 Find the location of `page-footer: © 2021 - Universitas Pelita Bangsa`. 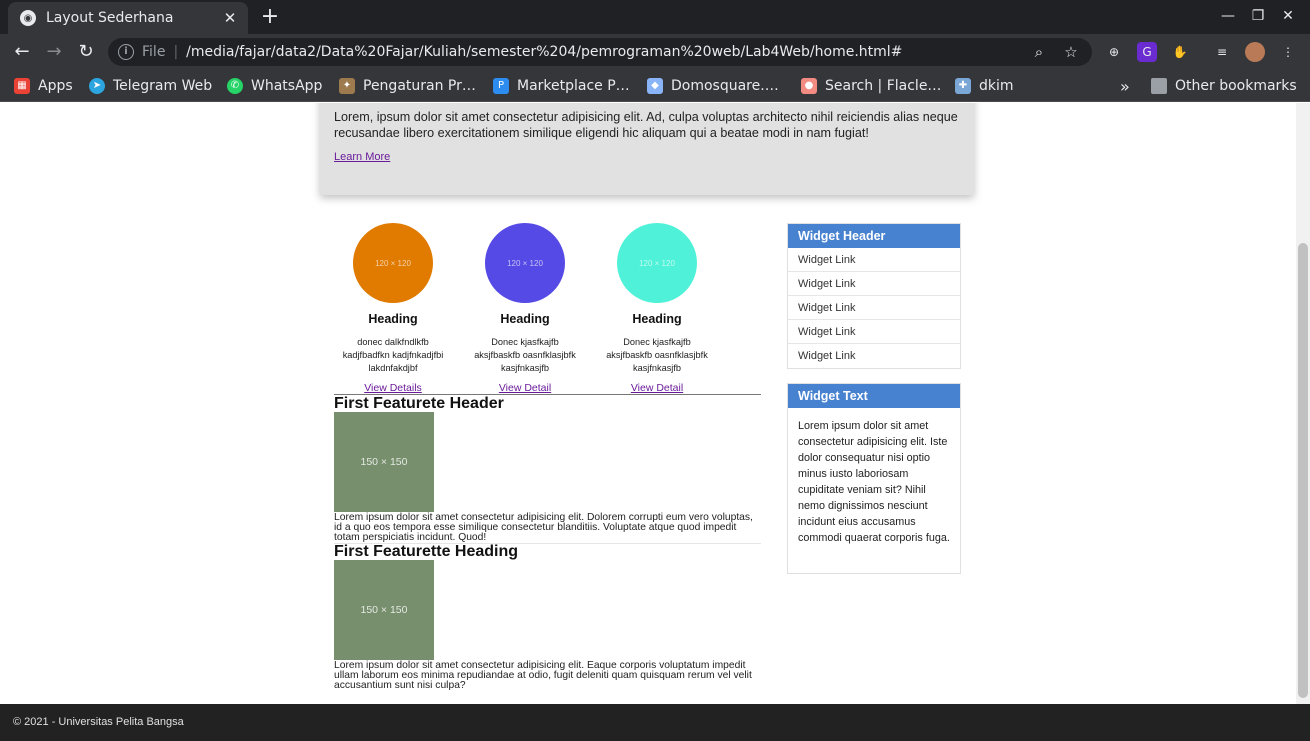

page-footer: © 2021 - Universitas Pelita Bangsa is located at coordinates (648, 722).